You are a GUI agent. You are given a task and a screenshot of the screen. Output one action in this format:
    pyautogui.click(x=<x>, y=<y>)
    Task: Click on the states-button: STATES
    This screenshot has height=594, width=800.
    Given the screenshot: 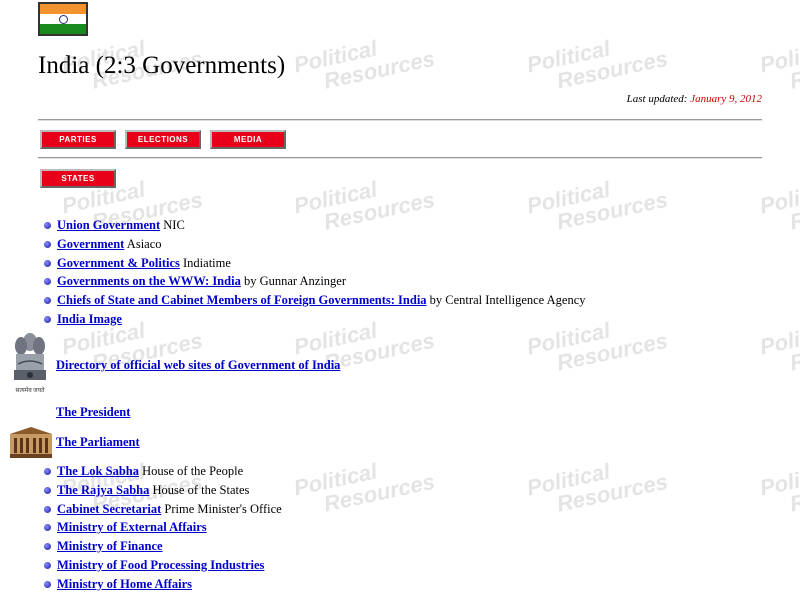 What is the action you would take?
    pyautogui.click(x=78, y=178)
    